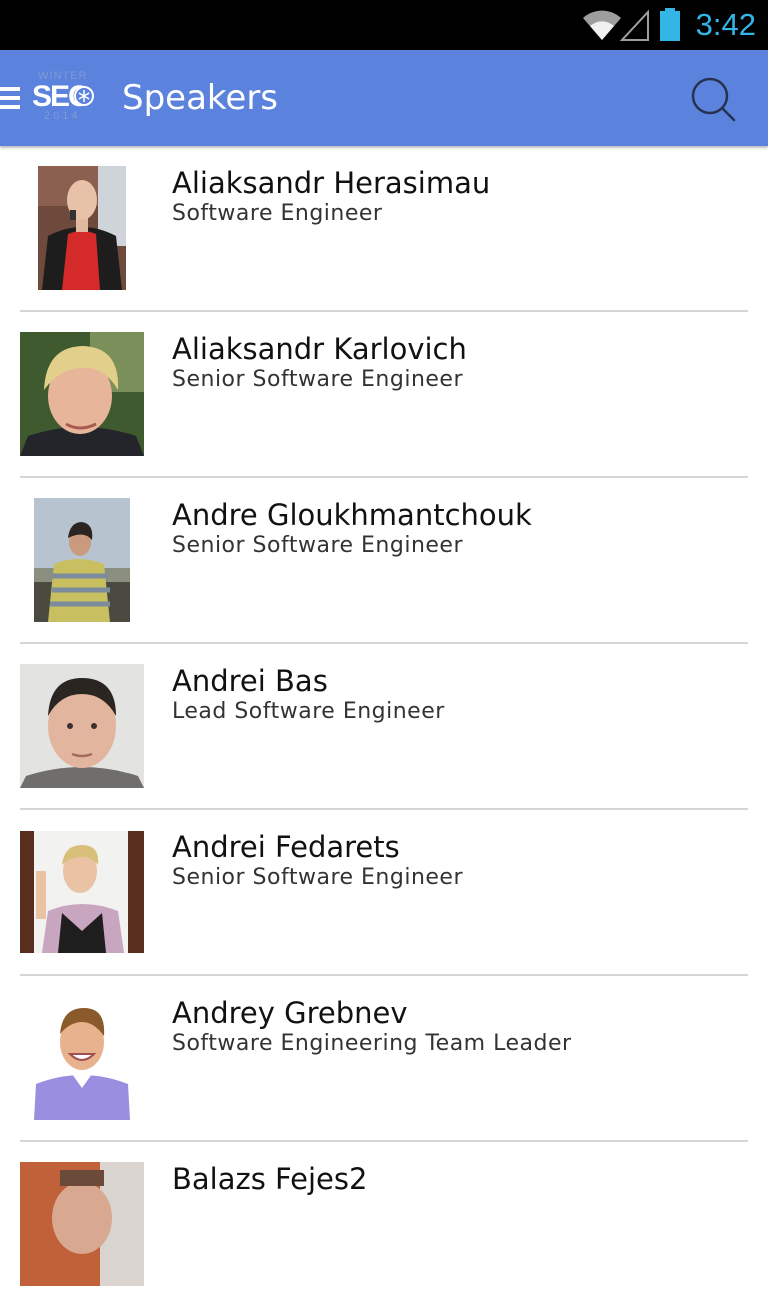 The height and width of the screenshot is (1308, 768). What do you see at coordinates (200, 98) in the screenshot?
I see `page-title: Speakers` at bounding box center [200, 98].